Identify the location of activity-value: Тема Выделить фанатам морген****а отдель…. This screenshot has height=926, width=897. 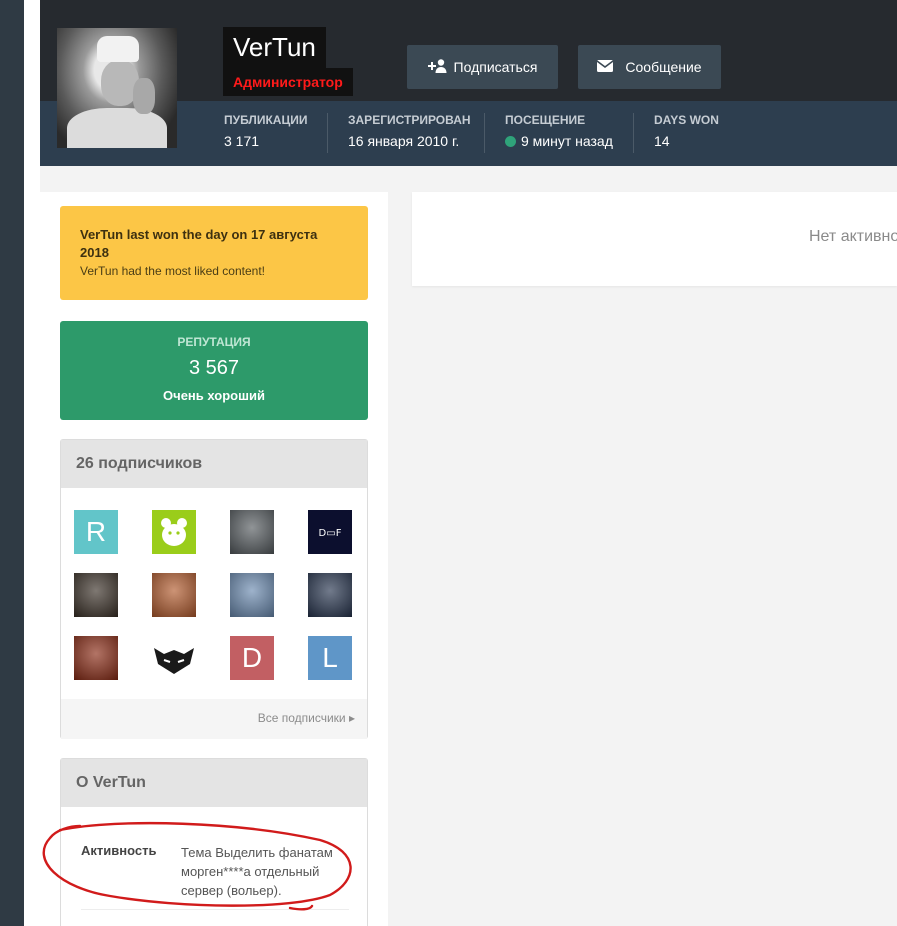
(266, 871).